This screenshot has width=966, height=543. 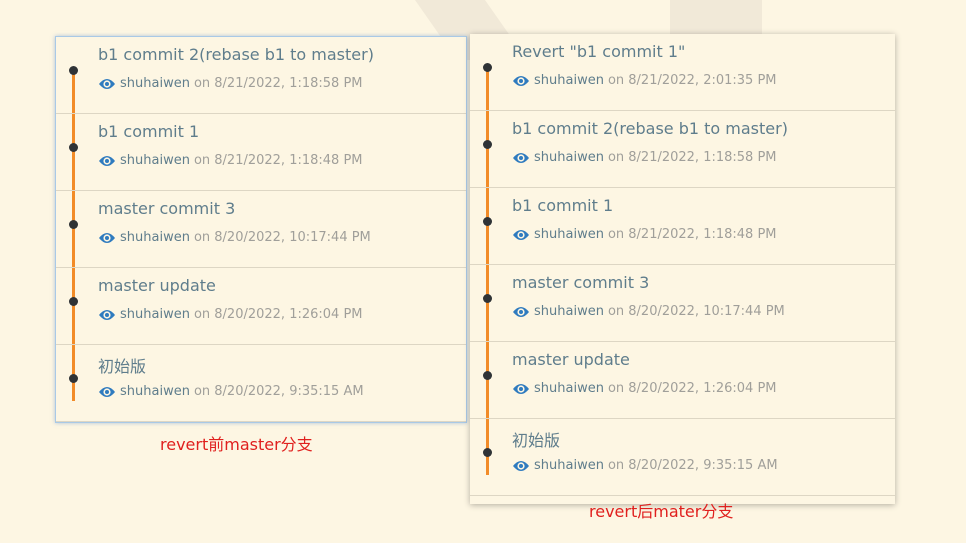 What do you see at coordinates (716, 17) in the screenshot?
I see `background-watermark` at bounding box center [716, 17].